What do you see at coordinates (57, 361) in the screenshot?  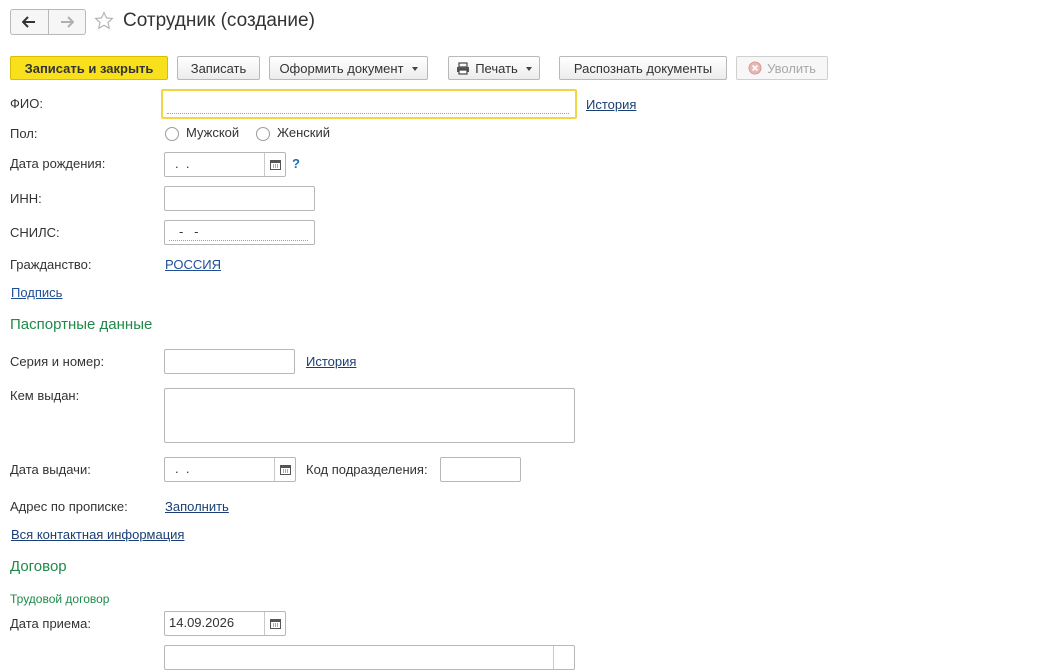 I see `passport-series-label: Серия и номер:` at bounding box center [57, 361].